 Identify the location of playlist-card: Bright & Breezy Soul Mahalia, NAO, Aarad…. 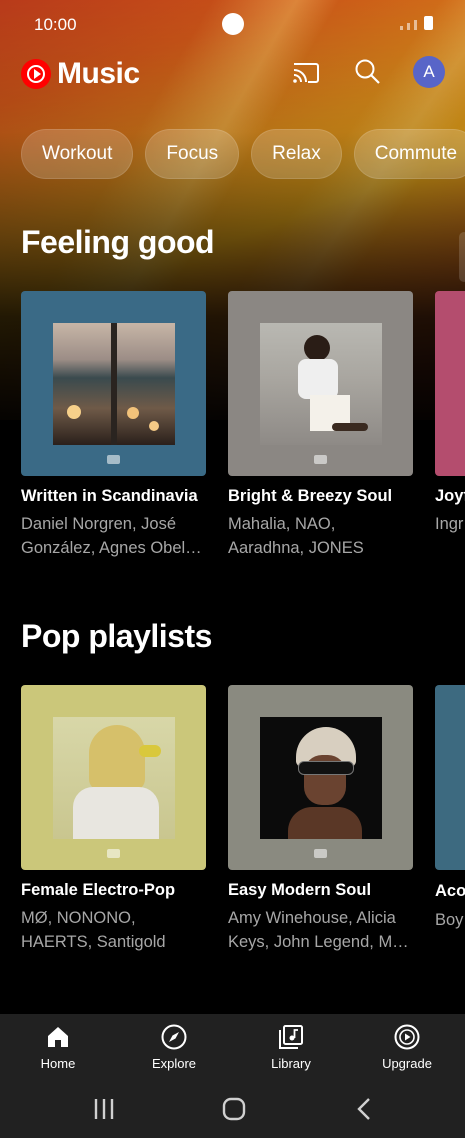
(320, 425).